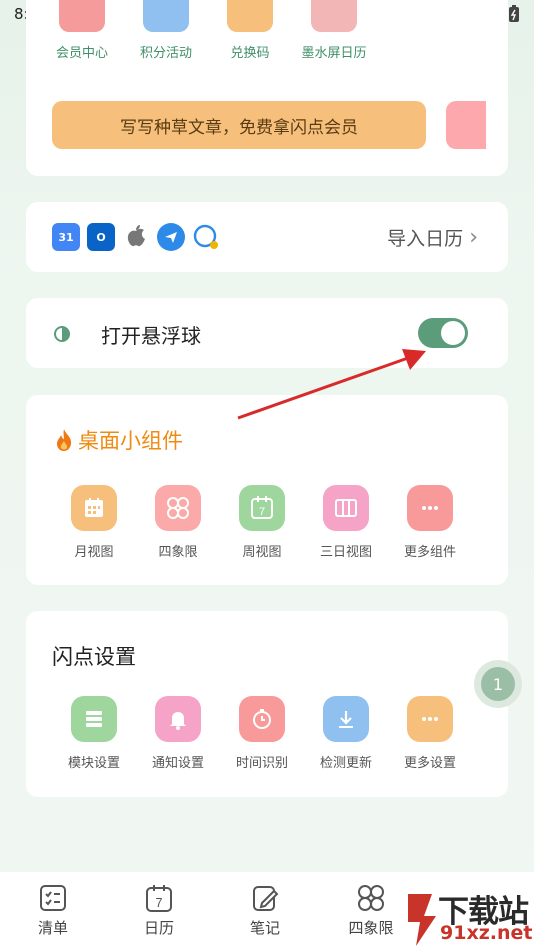  Describe the element at coordinates (62, 334) in the screenshot. I see `floating-ball-icon` at that location.